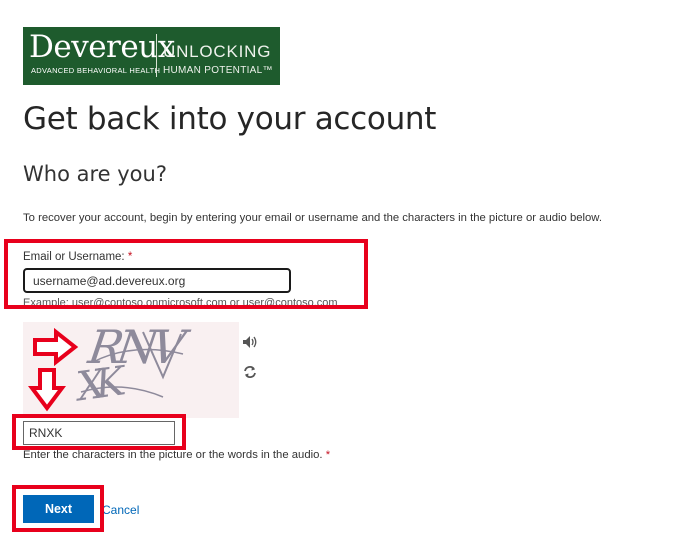 The height and width of the screenshot is (551, 676). I want to click on speaker-icon-glyph, so click(250, 342).